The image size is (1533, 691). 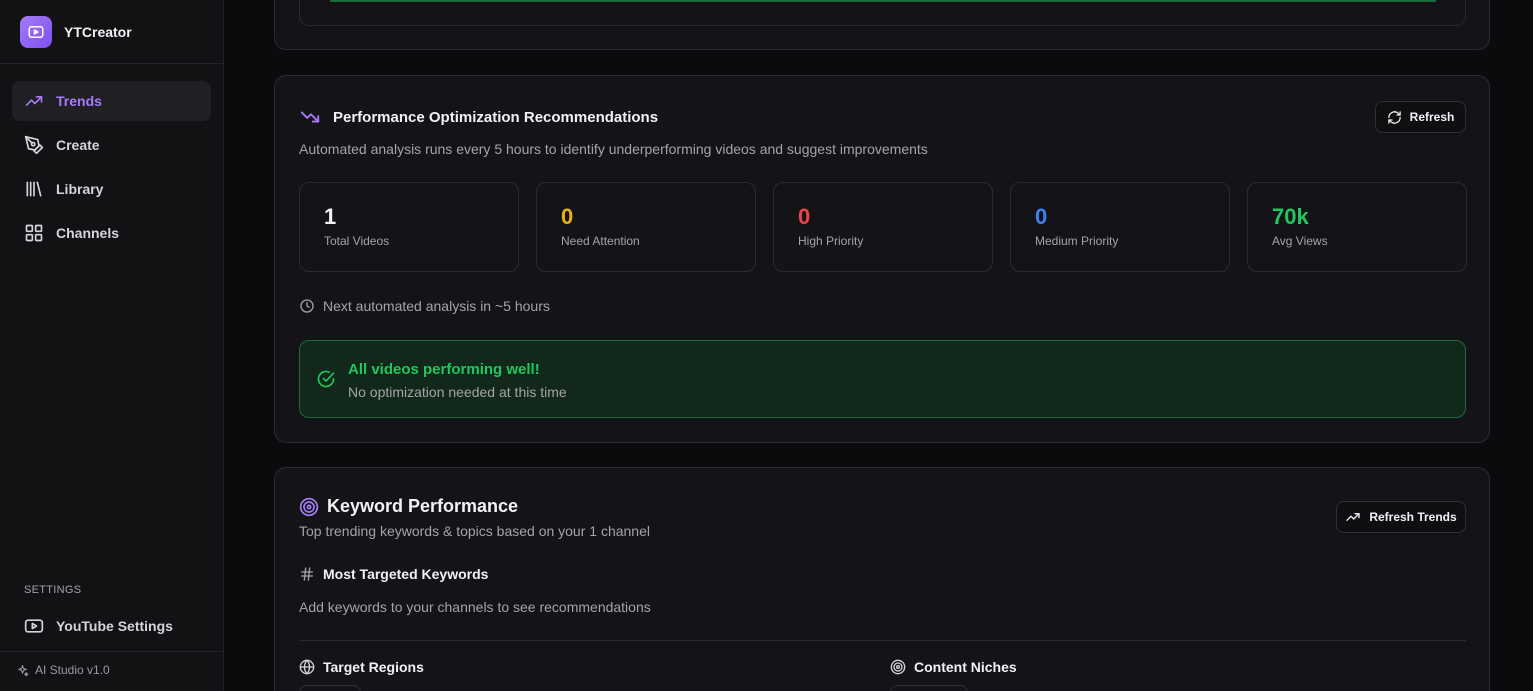 I want to click on sparkles-icon, so click(x=23, y=670).